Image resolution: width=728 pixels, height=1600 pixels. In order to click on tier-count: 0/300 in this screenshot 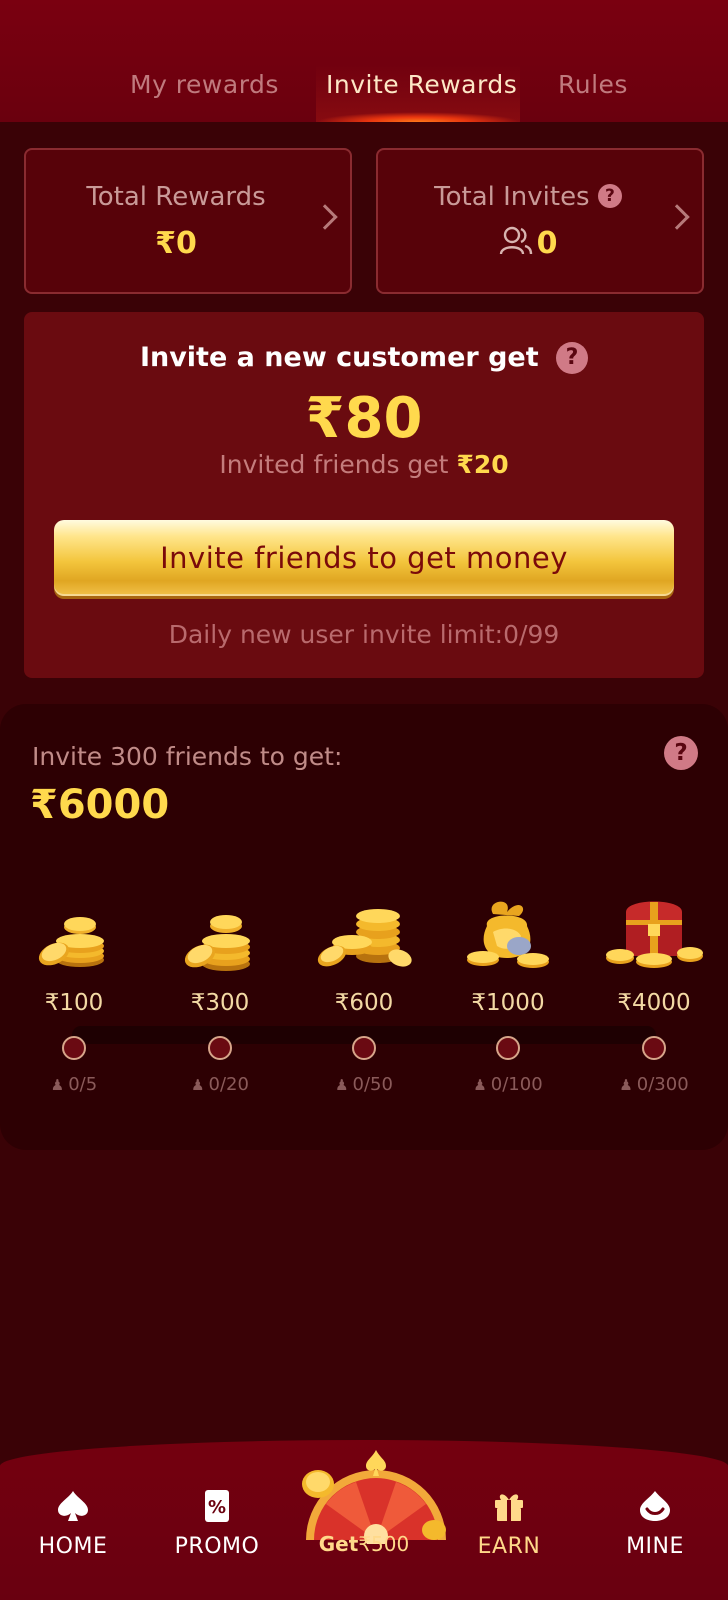, I will do `click(662, 1084)`.